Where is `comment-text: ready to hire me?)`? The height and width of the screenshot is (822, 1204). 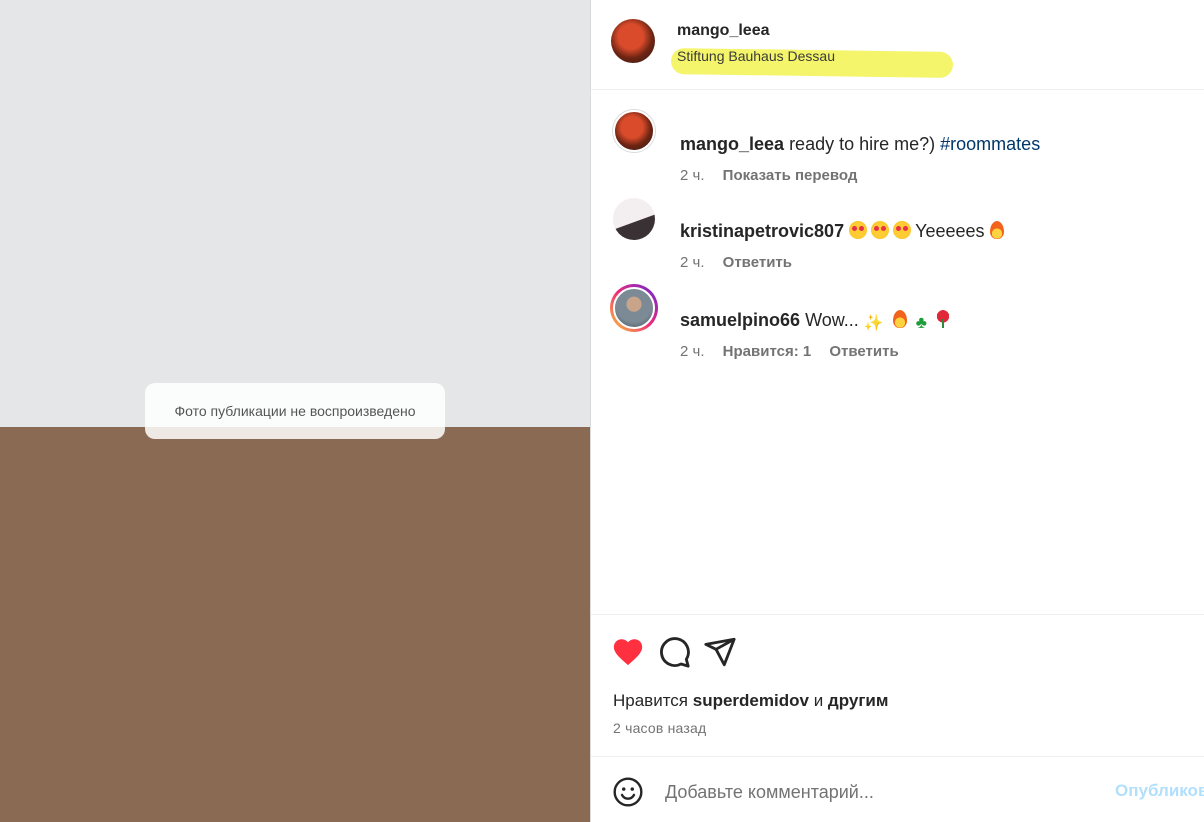 comment-text: ready to hire me?) is located at coordinates (862, 144).